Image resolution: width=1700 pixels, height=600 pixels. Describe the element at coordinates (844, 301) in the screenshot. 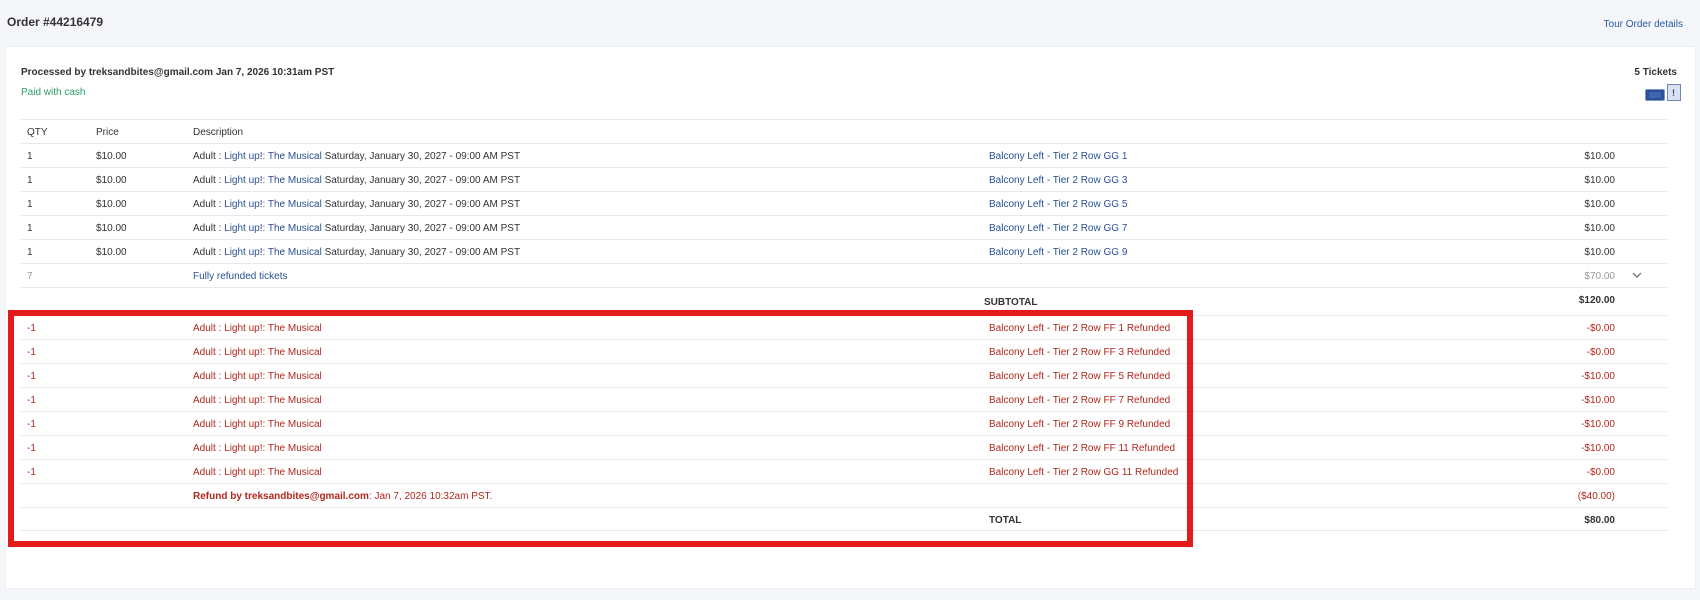

I see `subtotal-row: SUBTOTAL $120.00` at that location.